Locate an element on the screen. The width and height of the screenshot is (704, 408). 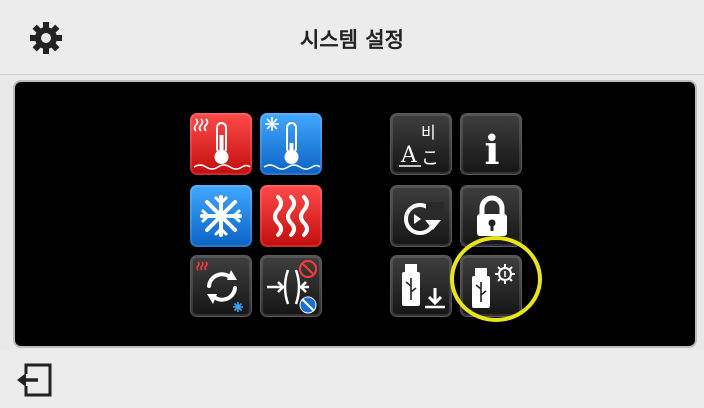
cooling-button is located at coordinates (221, 216).